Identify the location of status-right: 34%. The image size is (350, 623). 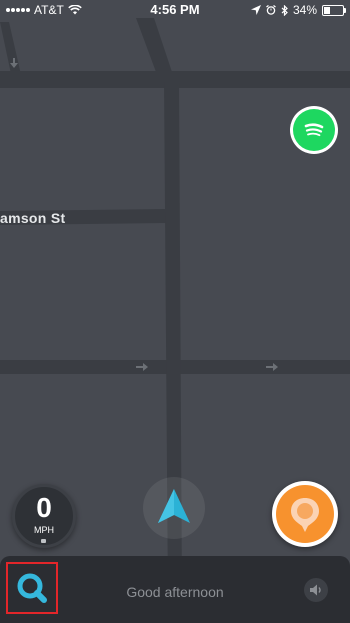
(298, 10).